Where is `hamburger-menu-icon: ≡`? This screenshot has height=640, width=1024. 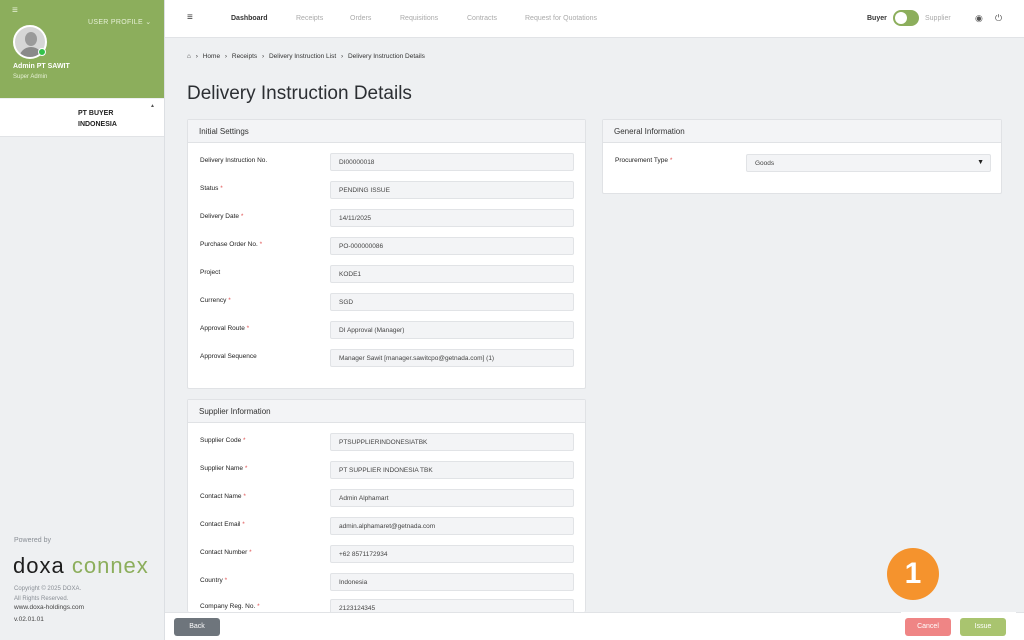 hamburger-menu-icon: ≡ is located at coordinates (190, 17).